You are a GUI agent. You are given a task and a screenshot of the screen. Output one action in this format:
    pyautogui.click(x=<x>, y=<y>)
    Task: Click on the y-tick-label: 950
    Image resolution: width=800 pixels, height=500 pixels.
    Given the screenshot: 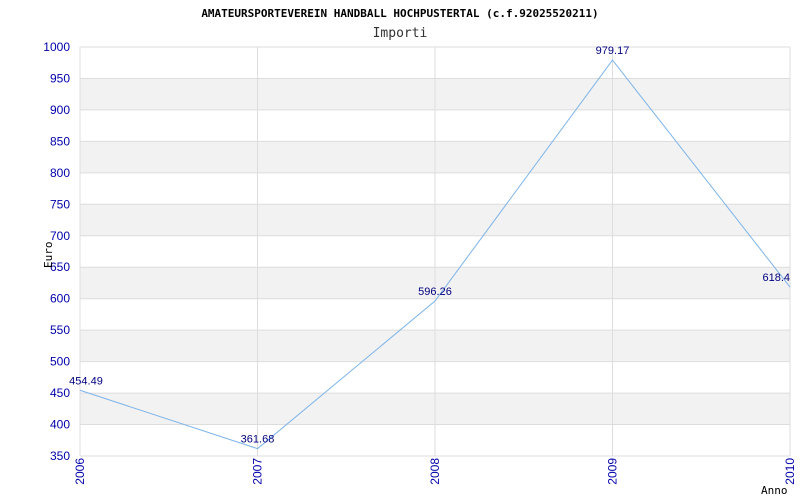 What is the action you would take?
    pyautogui.click(x=60, y=78)
    